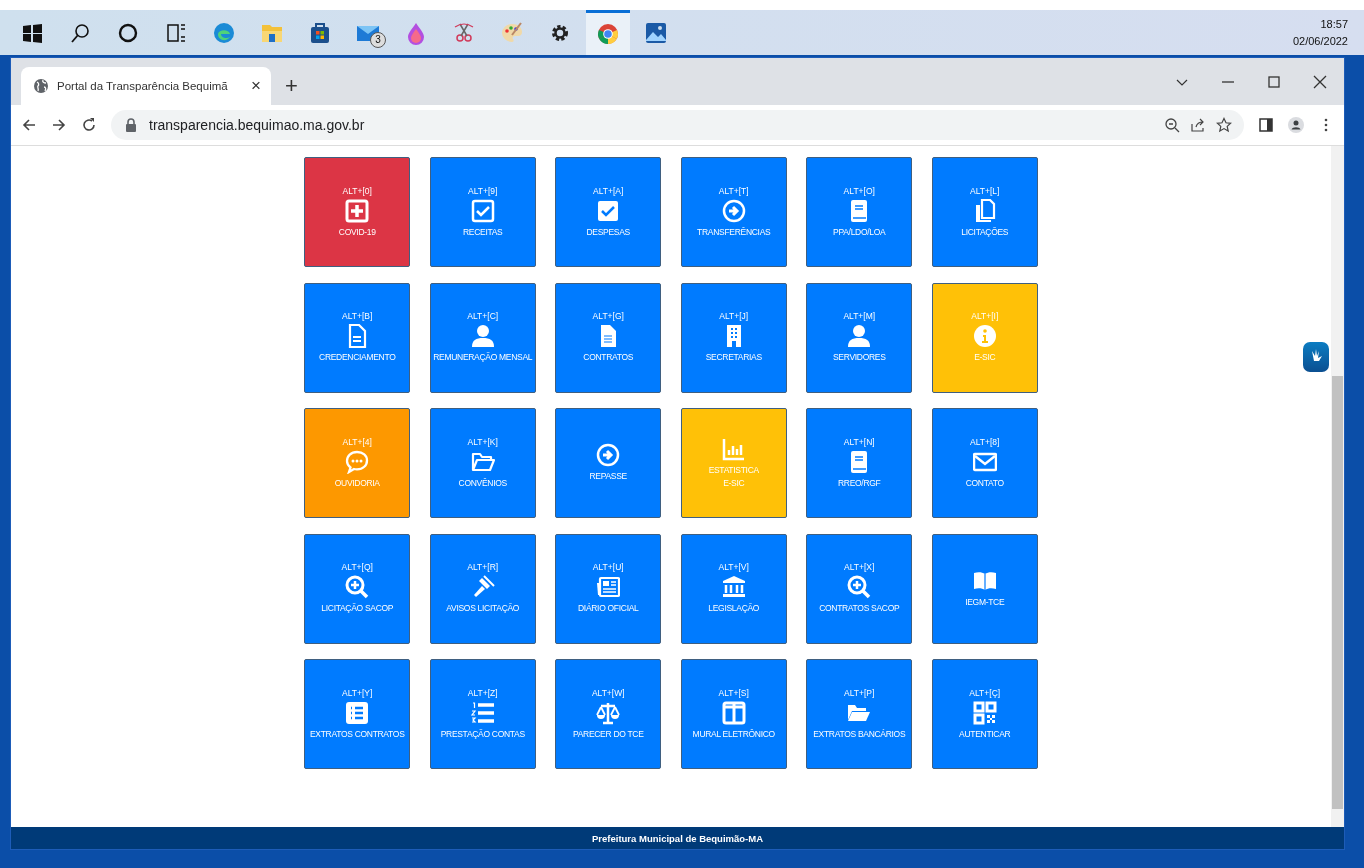 This screenshot has width=1364, height=868. What do you see at coordinates (357, 692) in the screenshot?
I see `shortcut-label: ALT+[Y]` at bounding box center [357, 692].